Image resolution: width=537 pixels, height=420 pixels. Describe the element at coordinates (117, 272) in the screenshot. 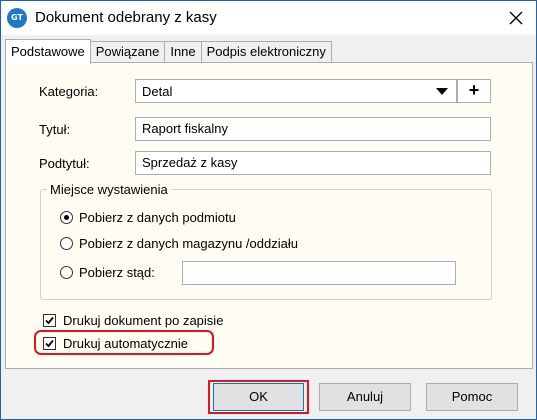

I see `radio-label: Pobierz stąd:` at that location.